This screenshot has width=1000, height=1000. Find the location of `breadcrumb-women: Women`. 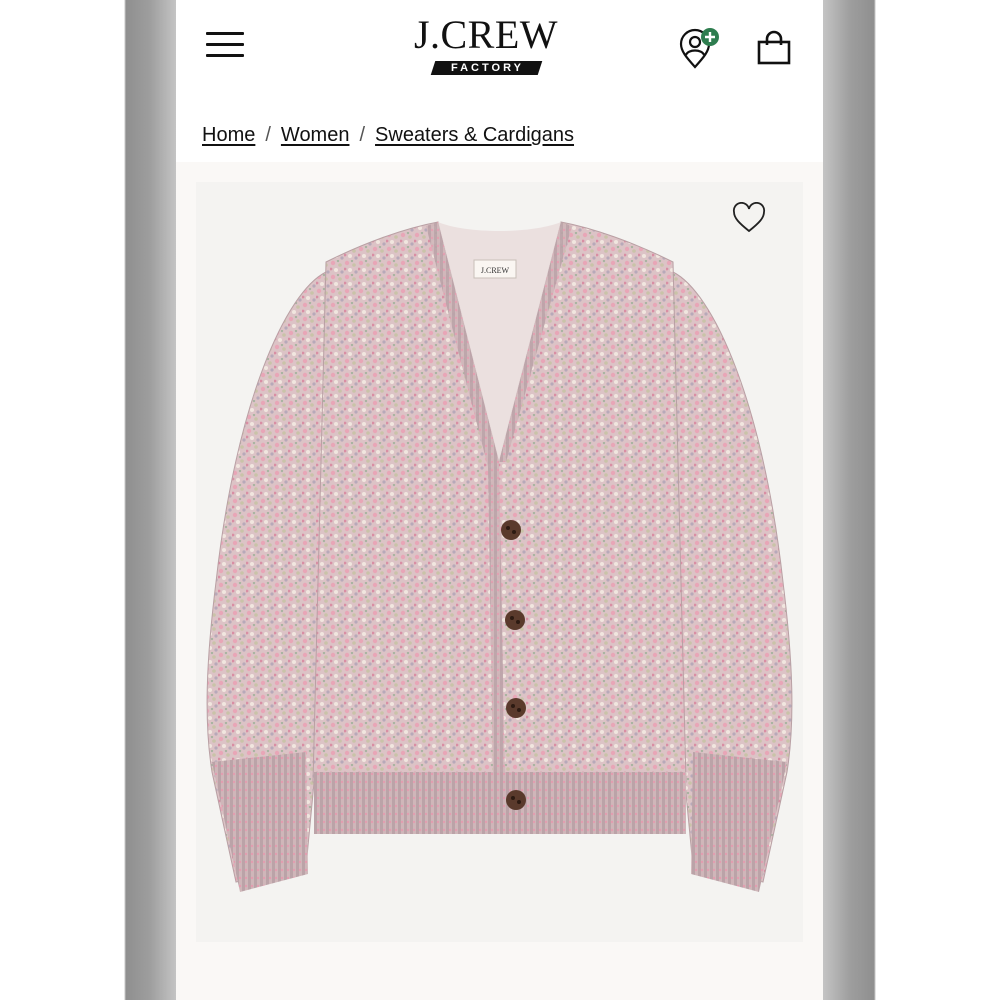

breadcrumb-women: Women is located at coordinates (315, 135).